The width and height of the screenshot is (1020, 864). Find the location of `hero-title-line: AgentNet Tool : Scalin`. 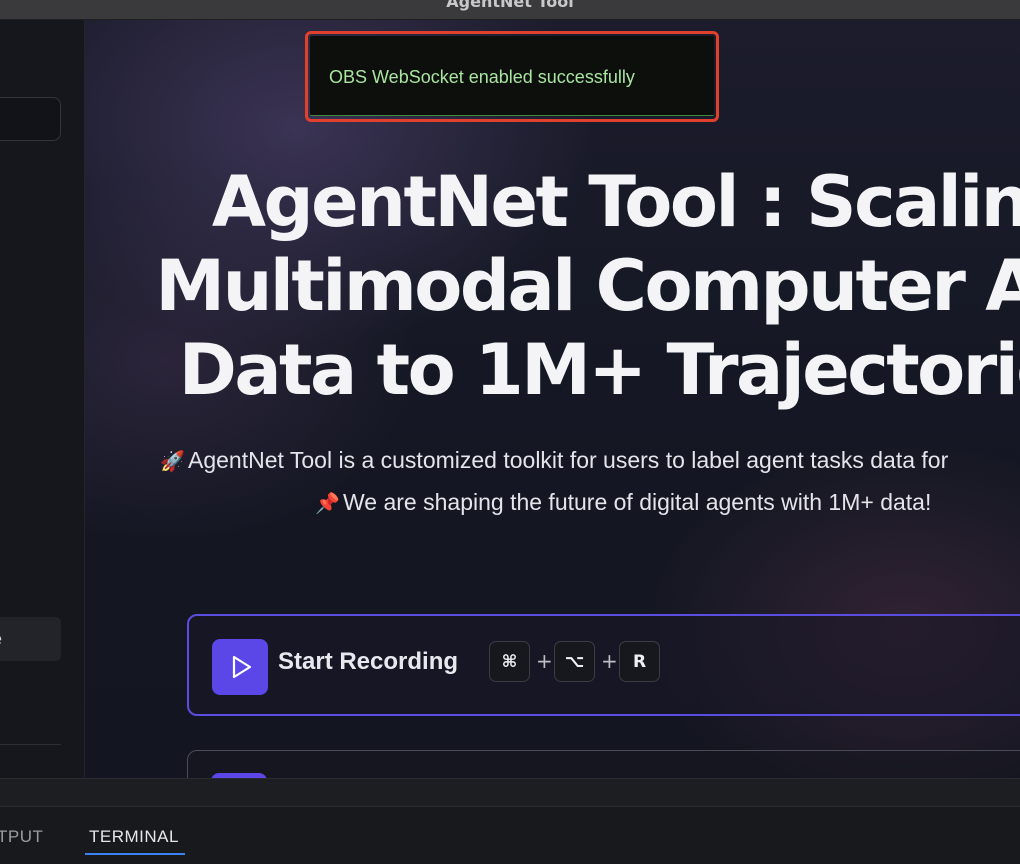

hero-title-line: AgentNet Tool : Scalin is located at coordinates (615, 202).